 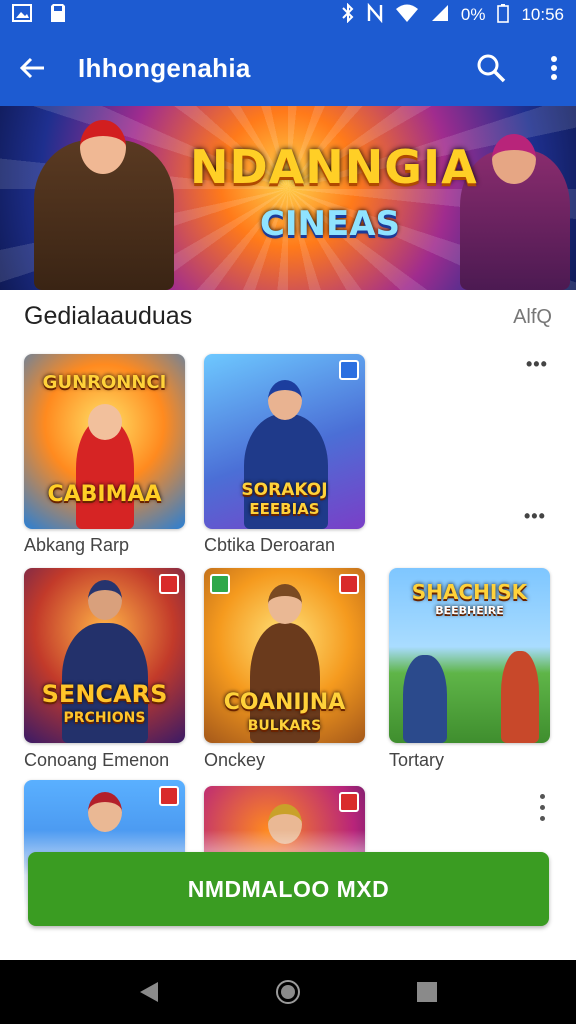 What do you see at coordinates (149, 992) in the screenshot?
I see `back-triangle-icon` at bounding box center [149, 992].